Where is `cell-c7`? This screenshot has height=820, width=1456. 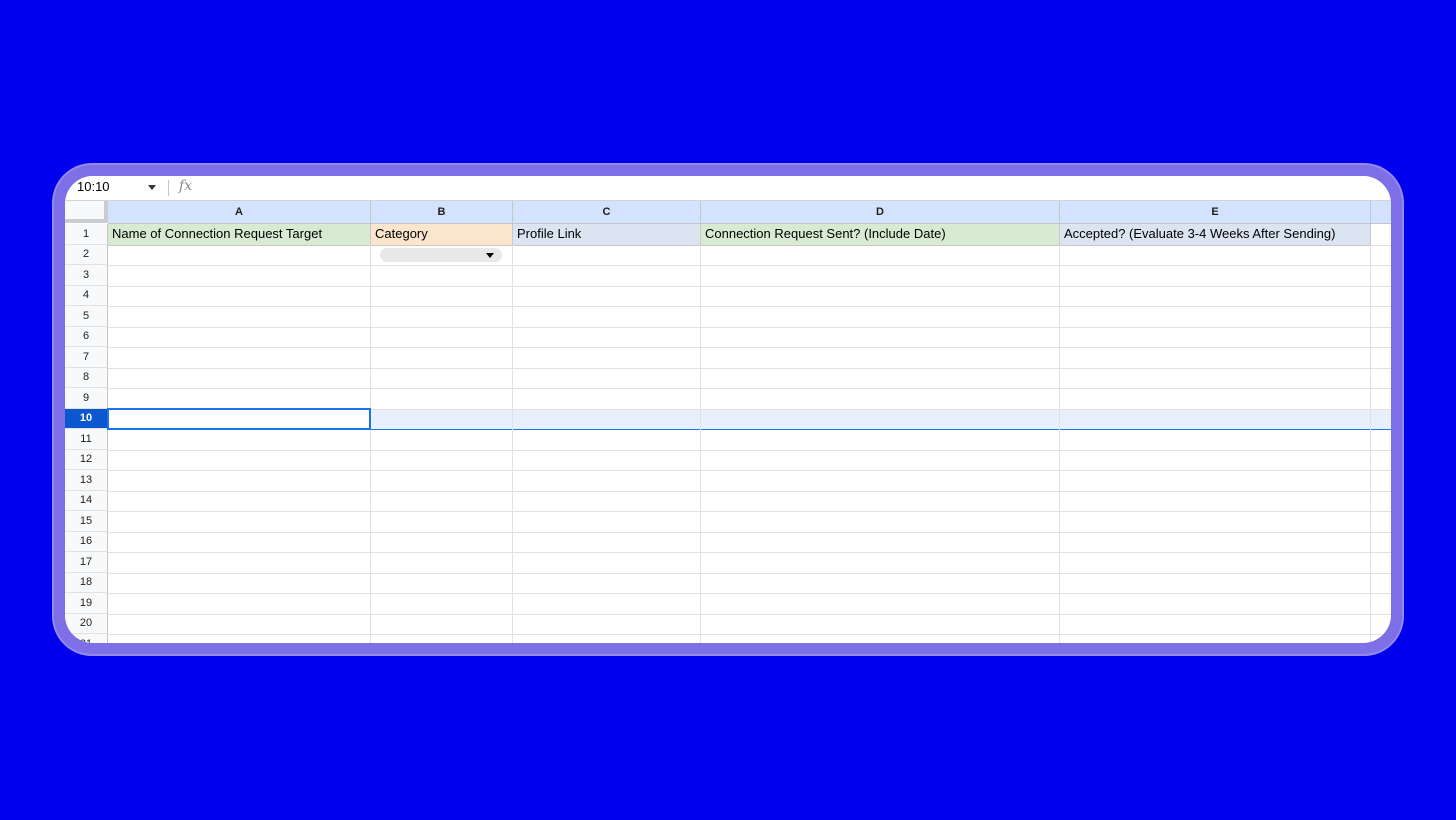
cell-c7 is located at coordinates (607, 358).